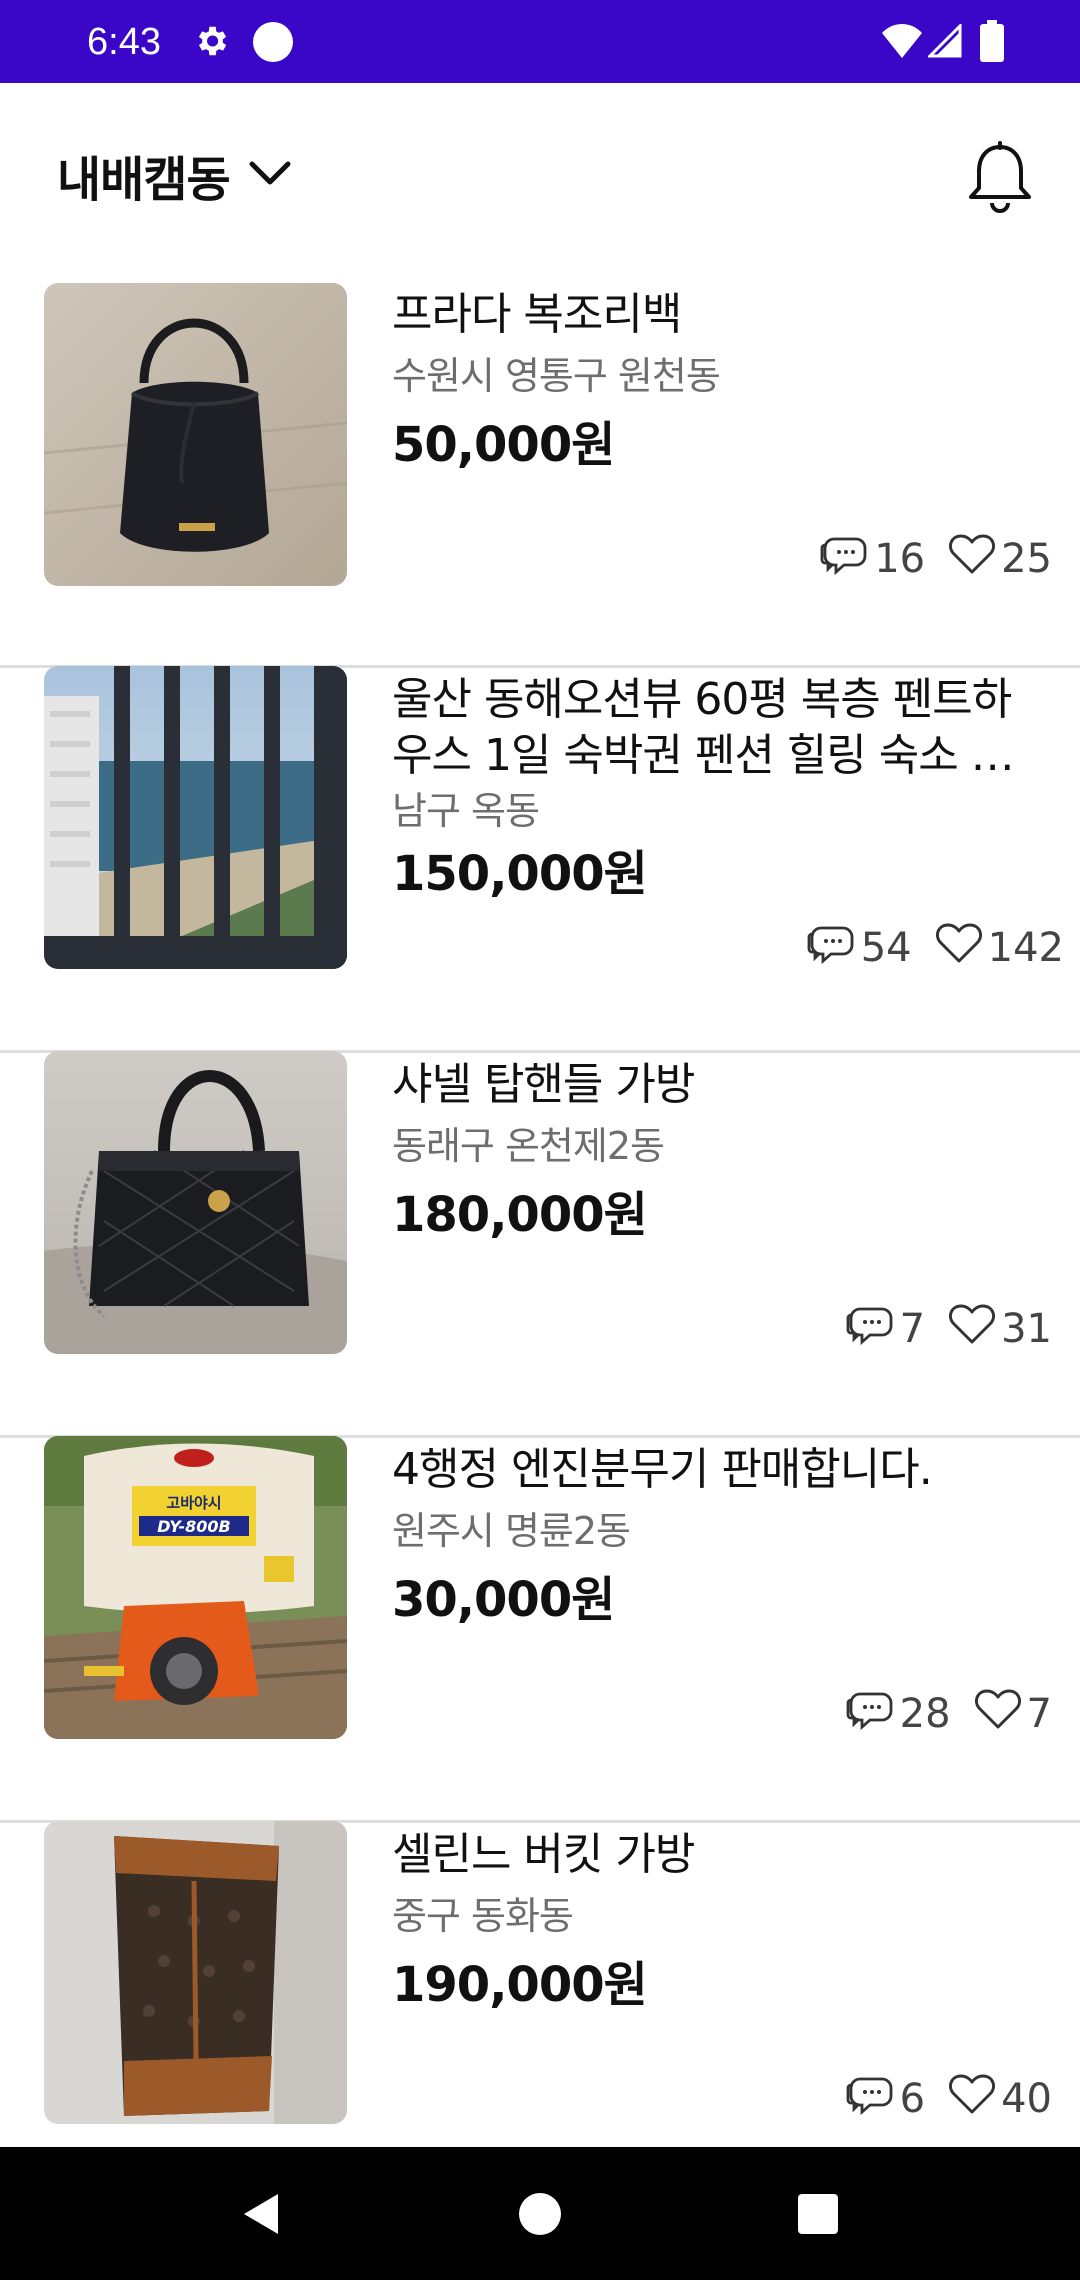  I want to click on product-stats: 7 31, so click(937, 1329).